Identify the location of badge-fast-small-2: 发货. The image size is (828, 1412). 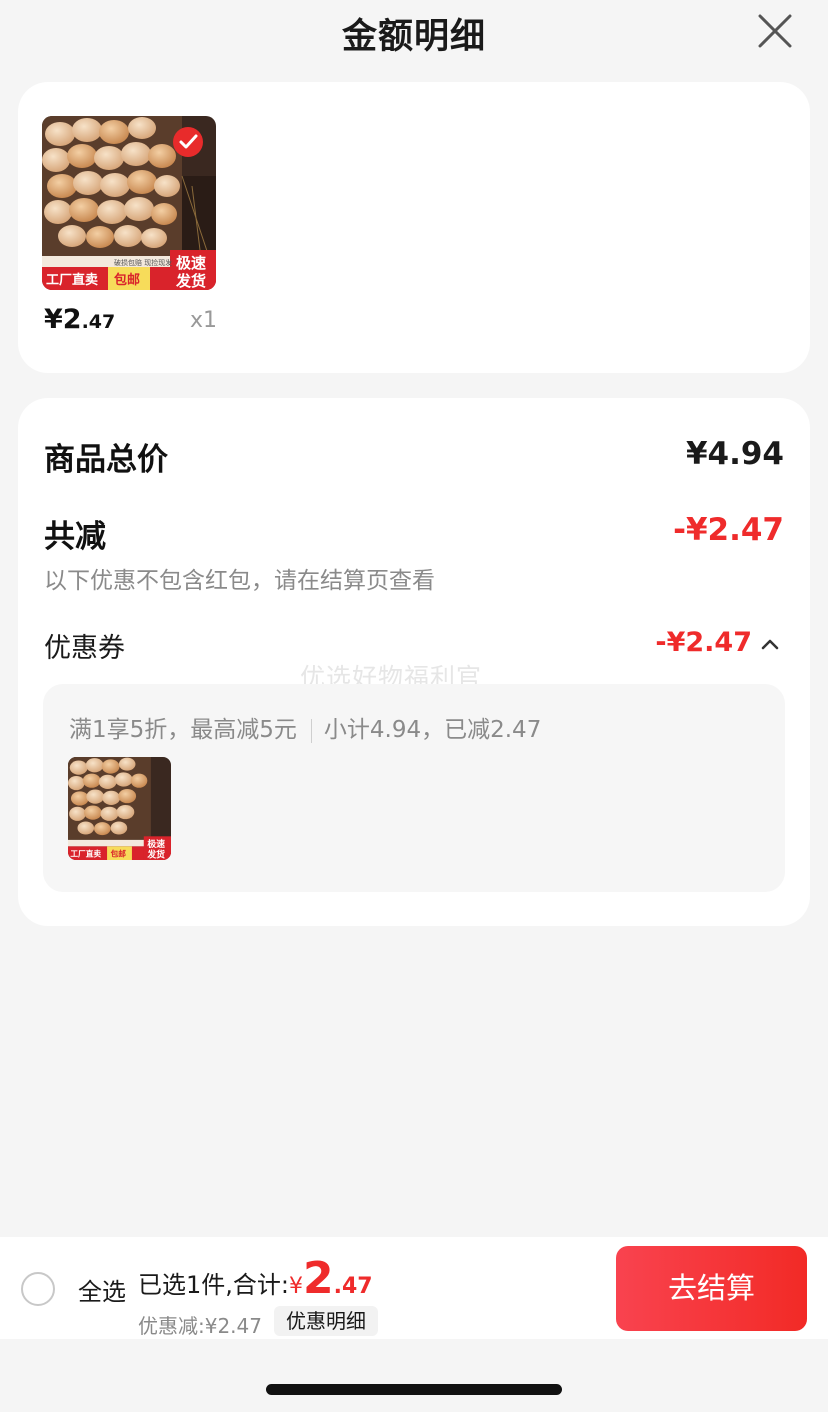
(155, 854).